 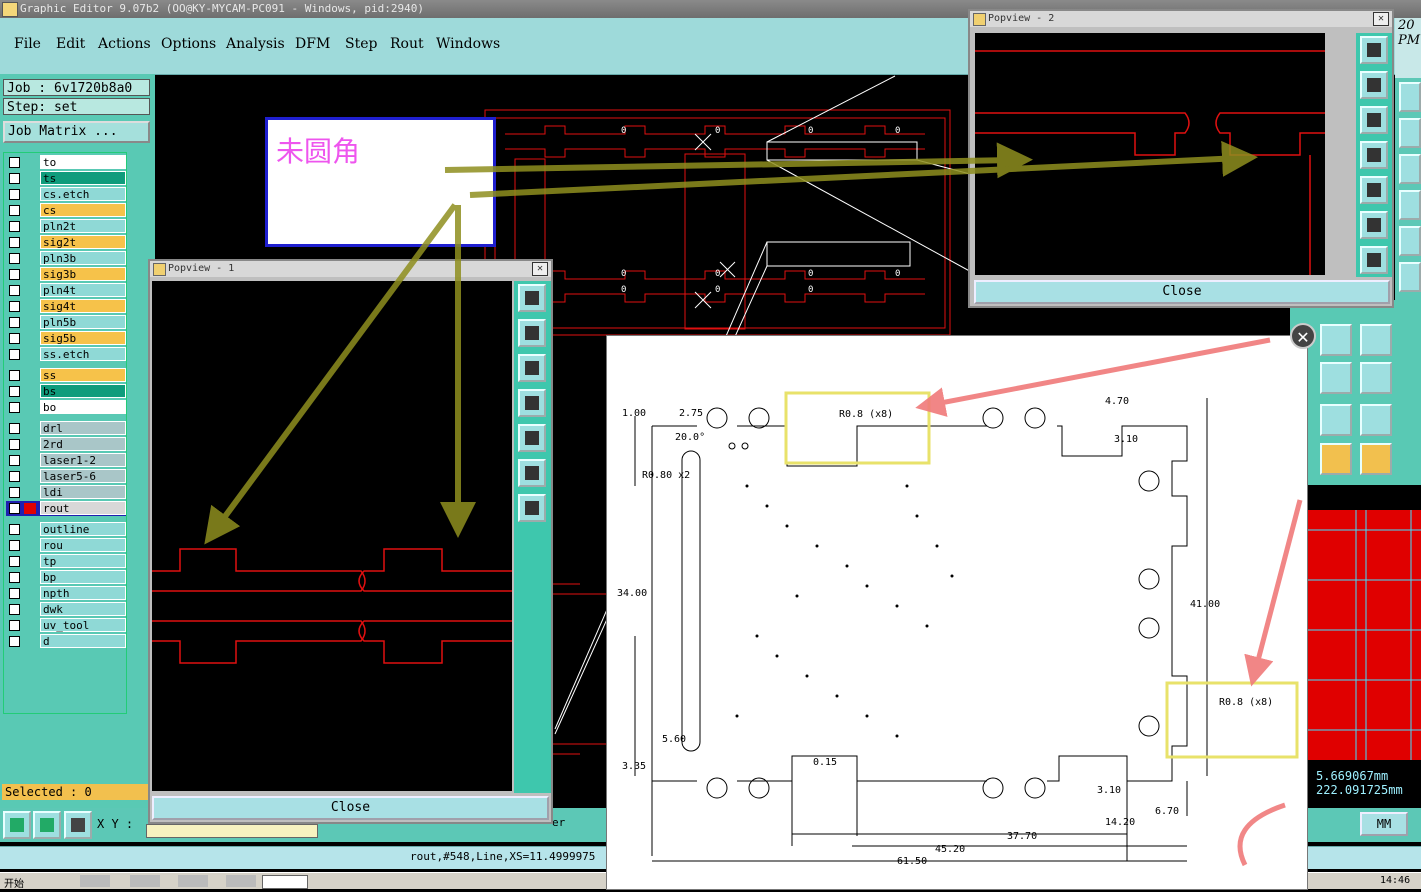 What do you see at coordinates (285, 882) in the screenshot?
I see `task-item-active` at bounding box center [285, 882].